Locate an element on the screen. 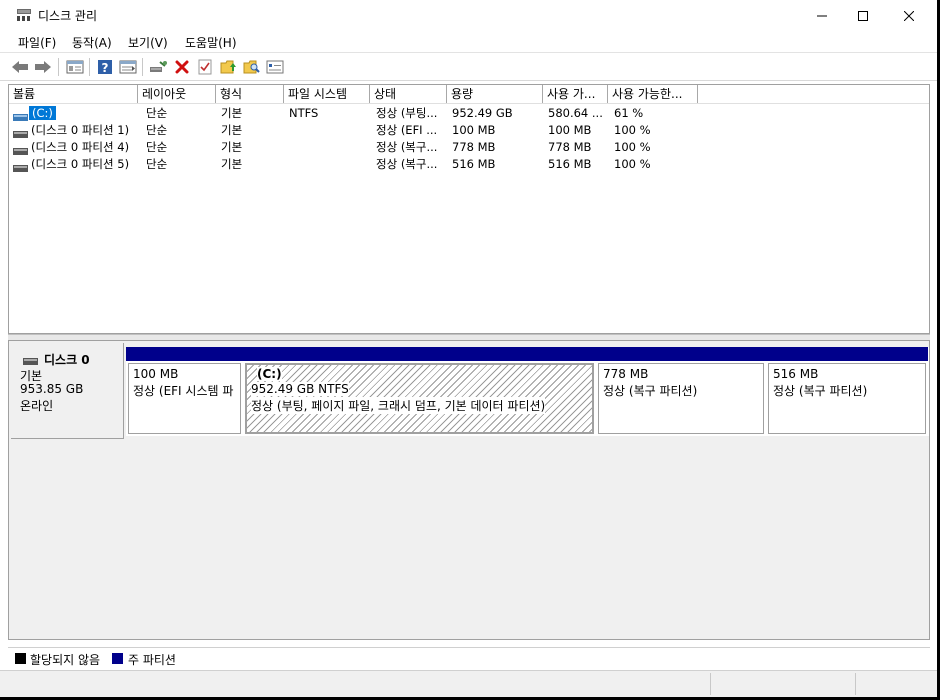 This screenshot has width=940, height=700. menu-help: 도움말(H) is located at coordinates (211, 42).